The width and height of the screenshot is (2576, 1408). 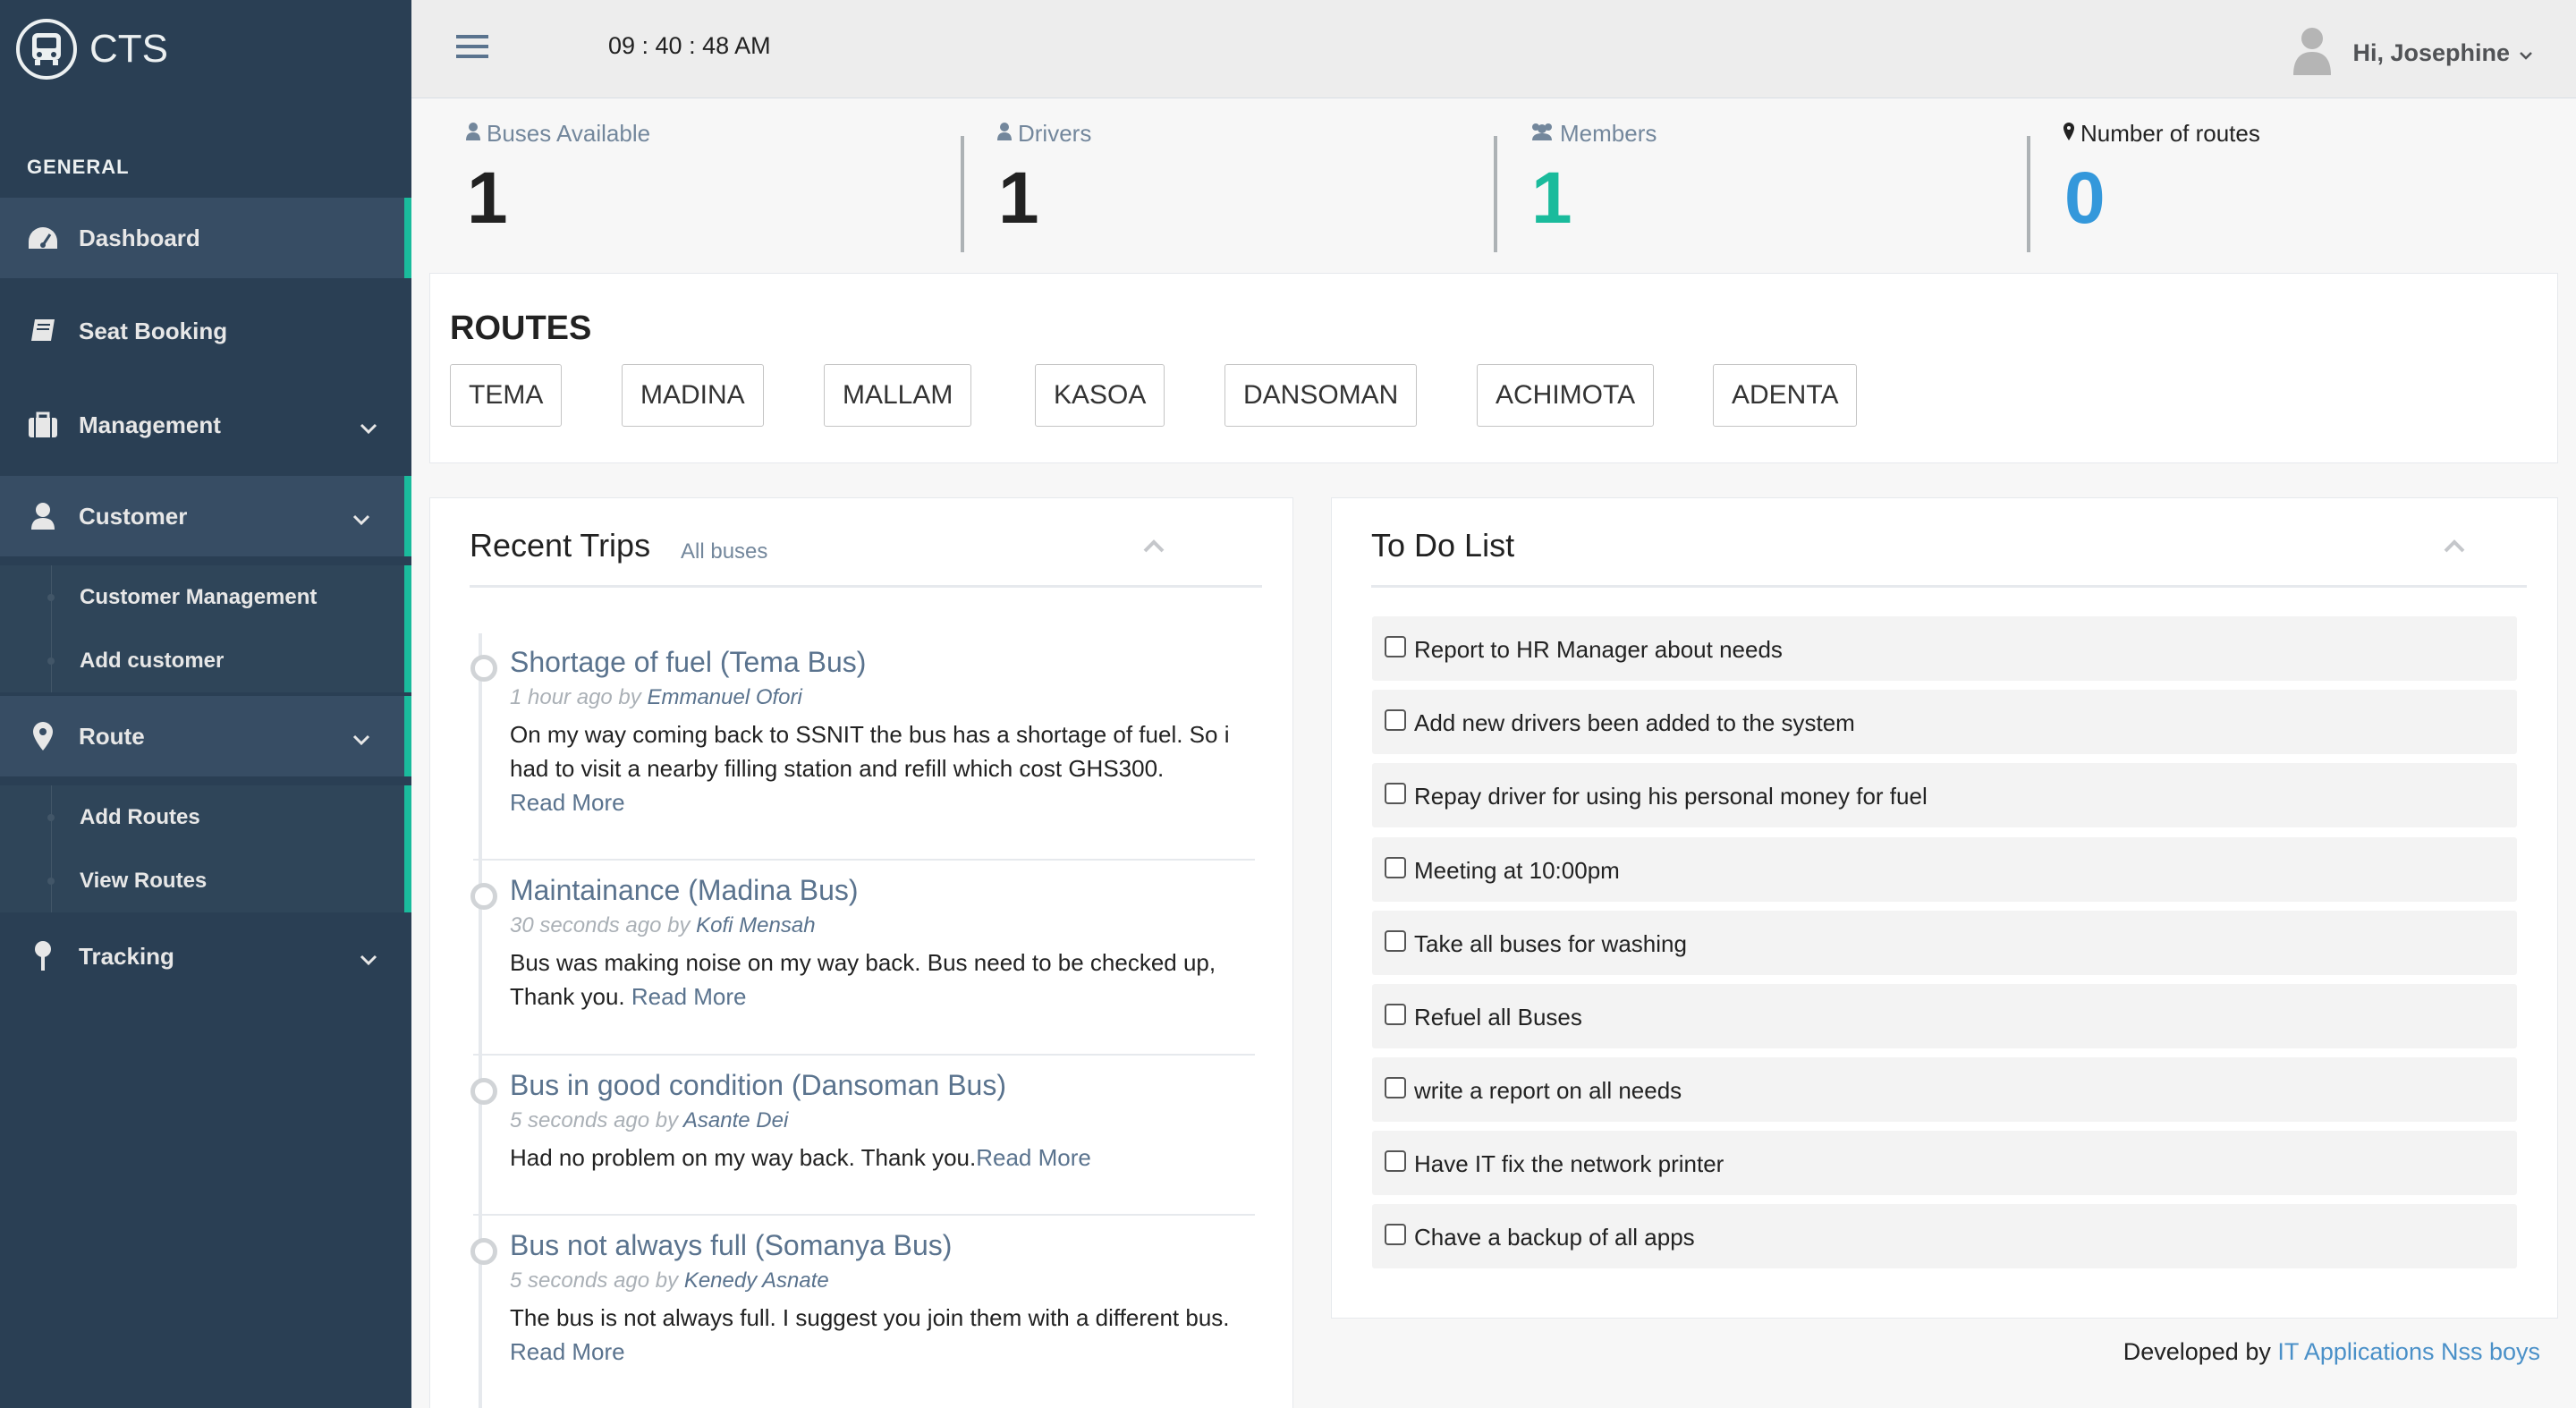 I want to click on route-button-dansoman: DANSOMAN, so click(x=1321, y=395).